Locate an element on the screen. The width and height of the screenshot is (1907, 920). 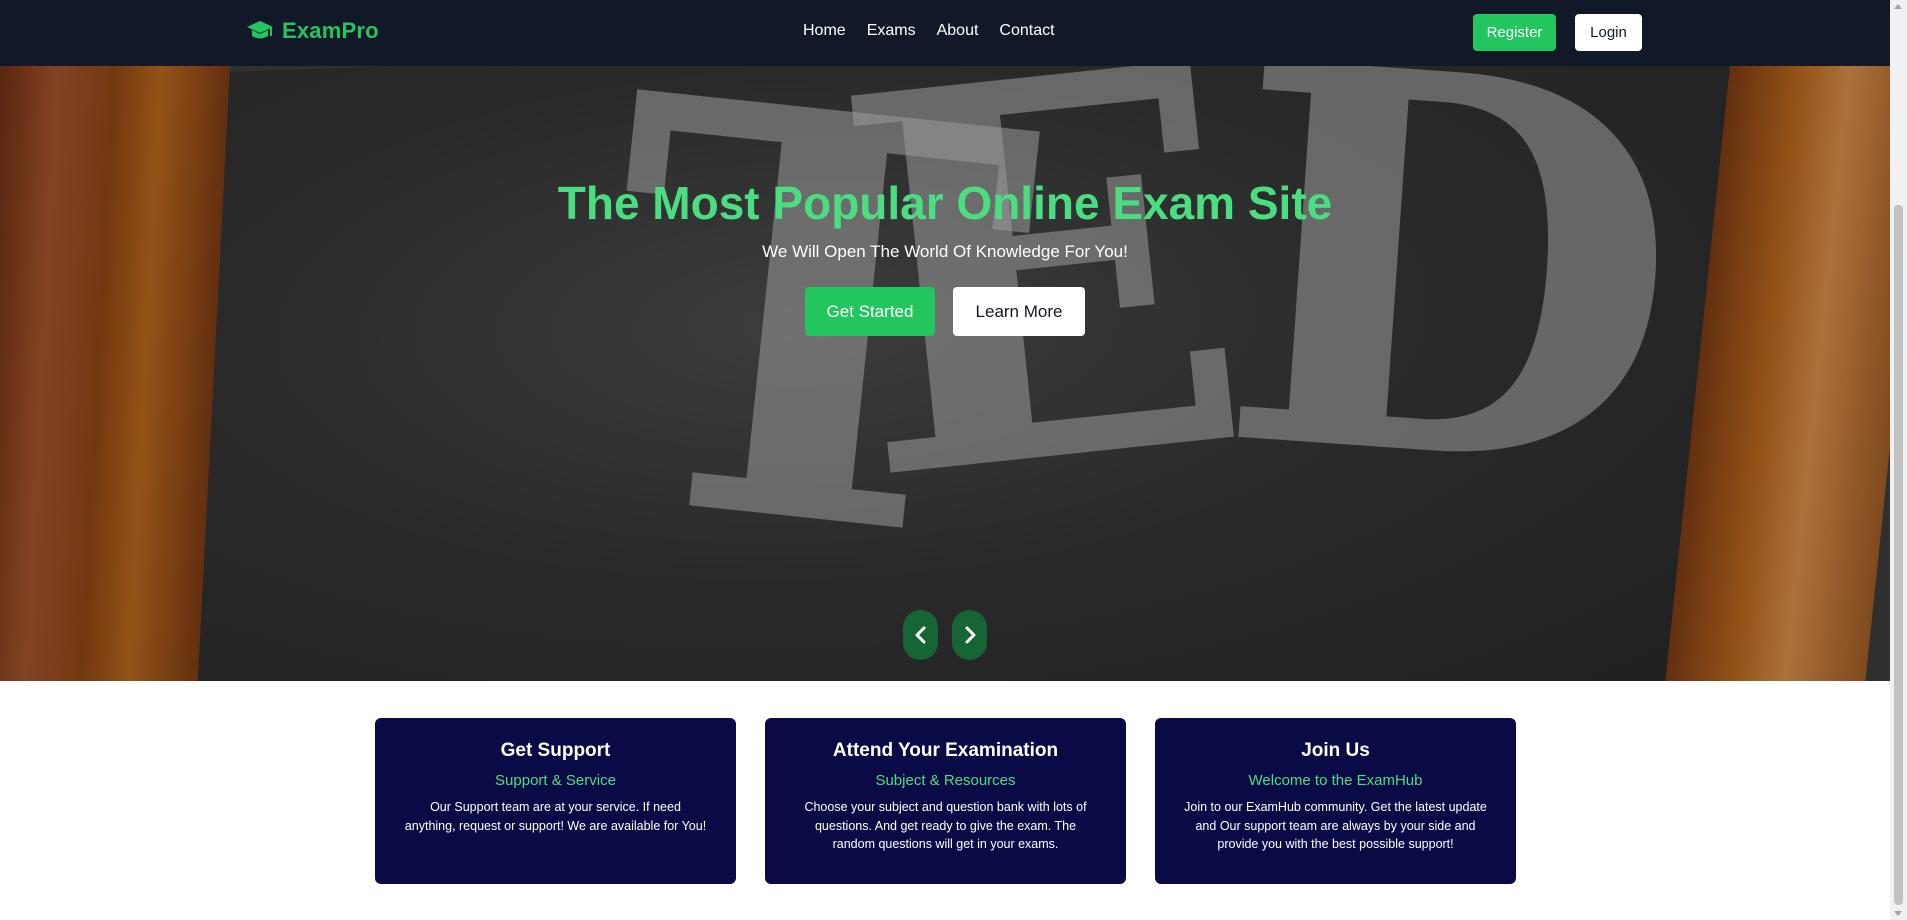
register-button: Register is located at coordinates (1514, 32).